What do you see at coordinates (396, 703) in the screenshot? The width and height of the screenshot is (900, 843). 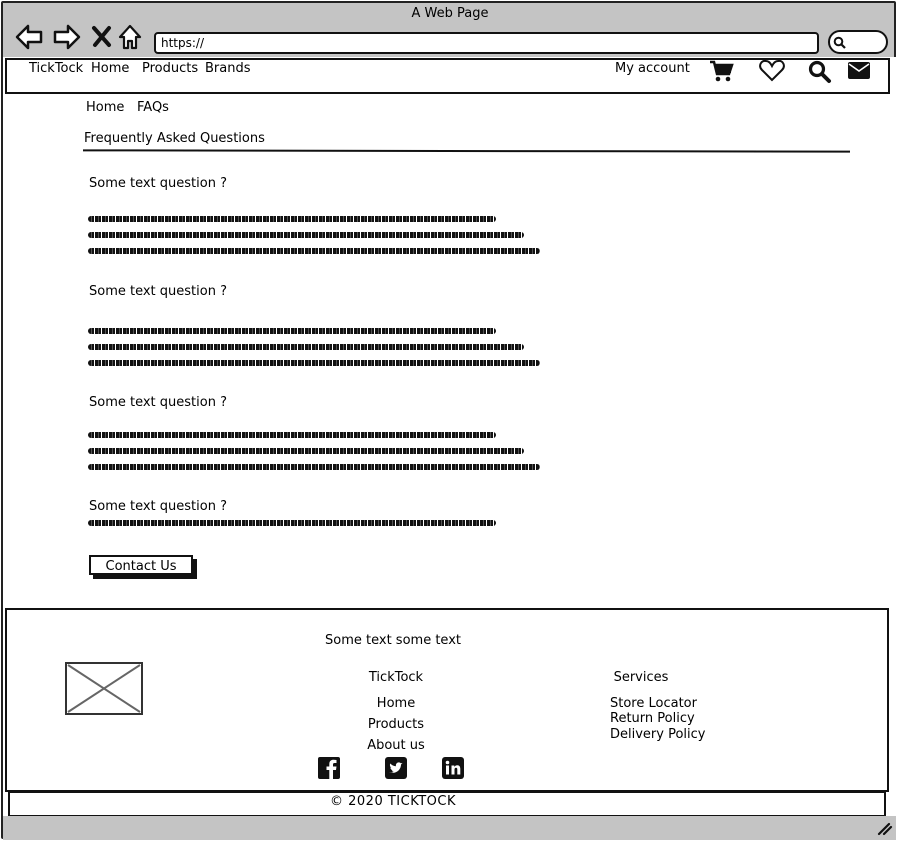 I see `footer-link-home: Home` at bounding box center [396, 703].